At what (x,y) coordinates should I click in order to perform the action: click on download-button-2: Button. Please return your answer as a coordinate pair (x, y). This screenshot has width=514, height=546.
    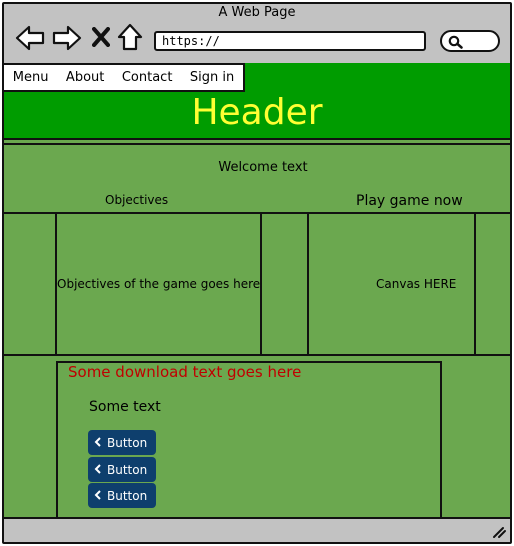
    Looking at the image, I should click on (122, 469).